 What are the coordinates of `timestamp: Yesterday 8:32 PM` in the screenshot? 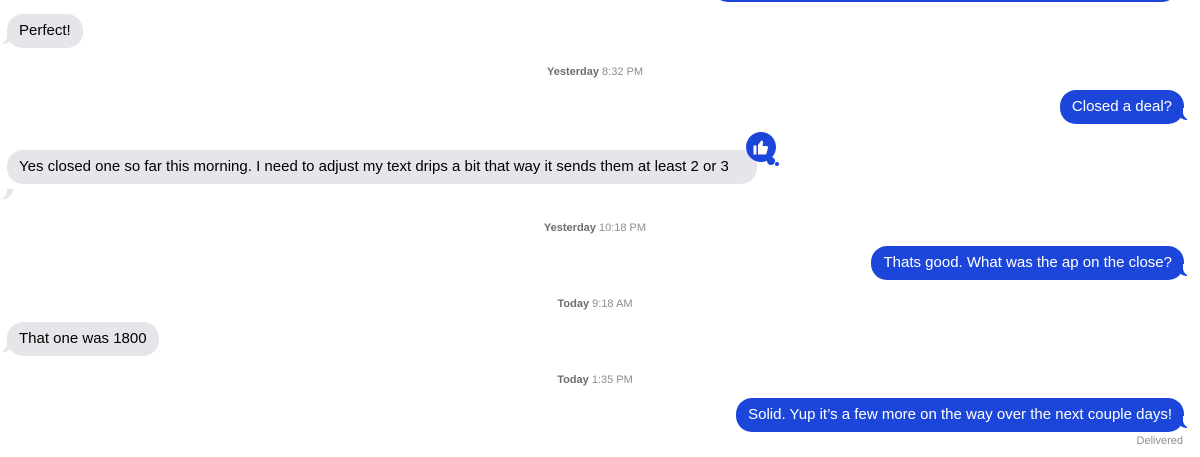 It's located at (595, 72).